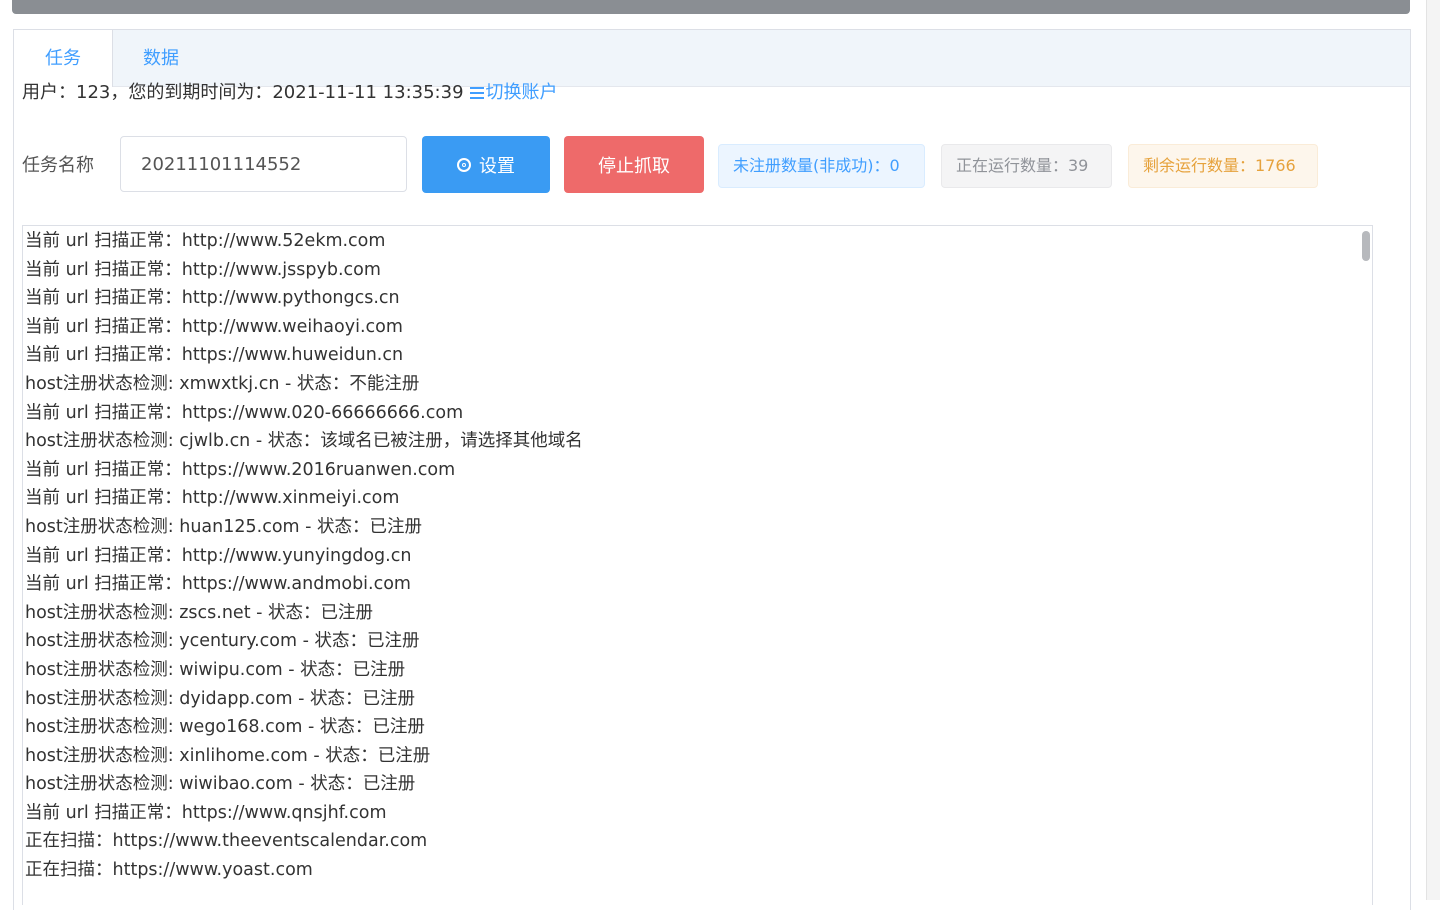 This screenshot has width=1440, height=910. I want to click on switch-account-link: 切换账户, so click(513, 92).